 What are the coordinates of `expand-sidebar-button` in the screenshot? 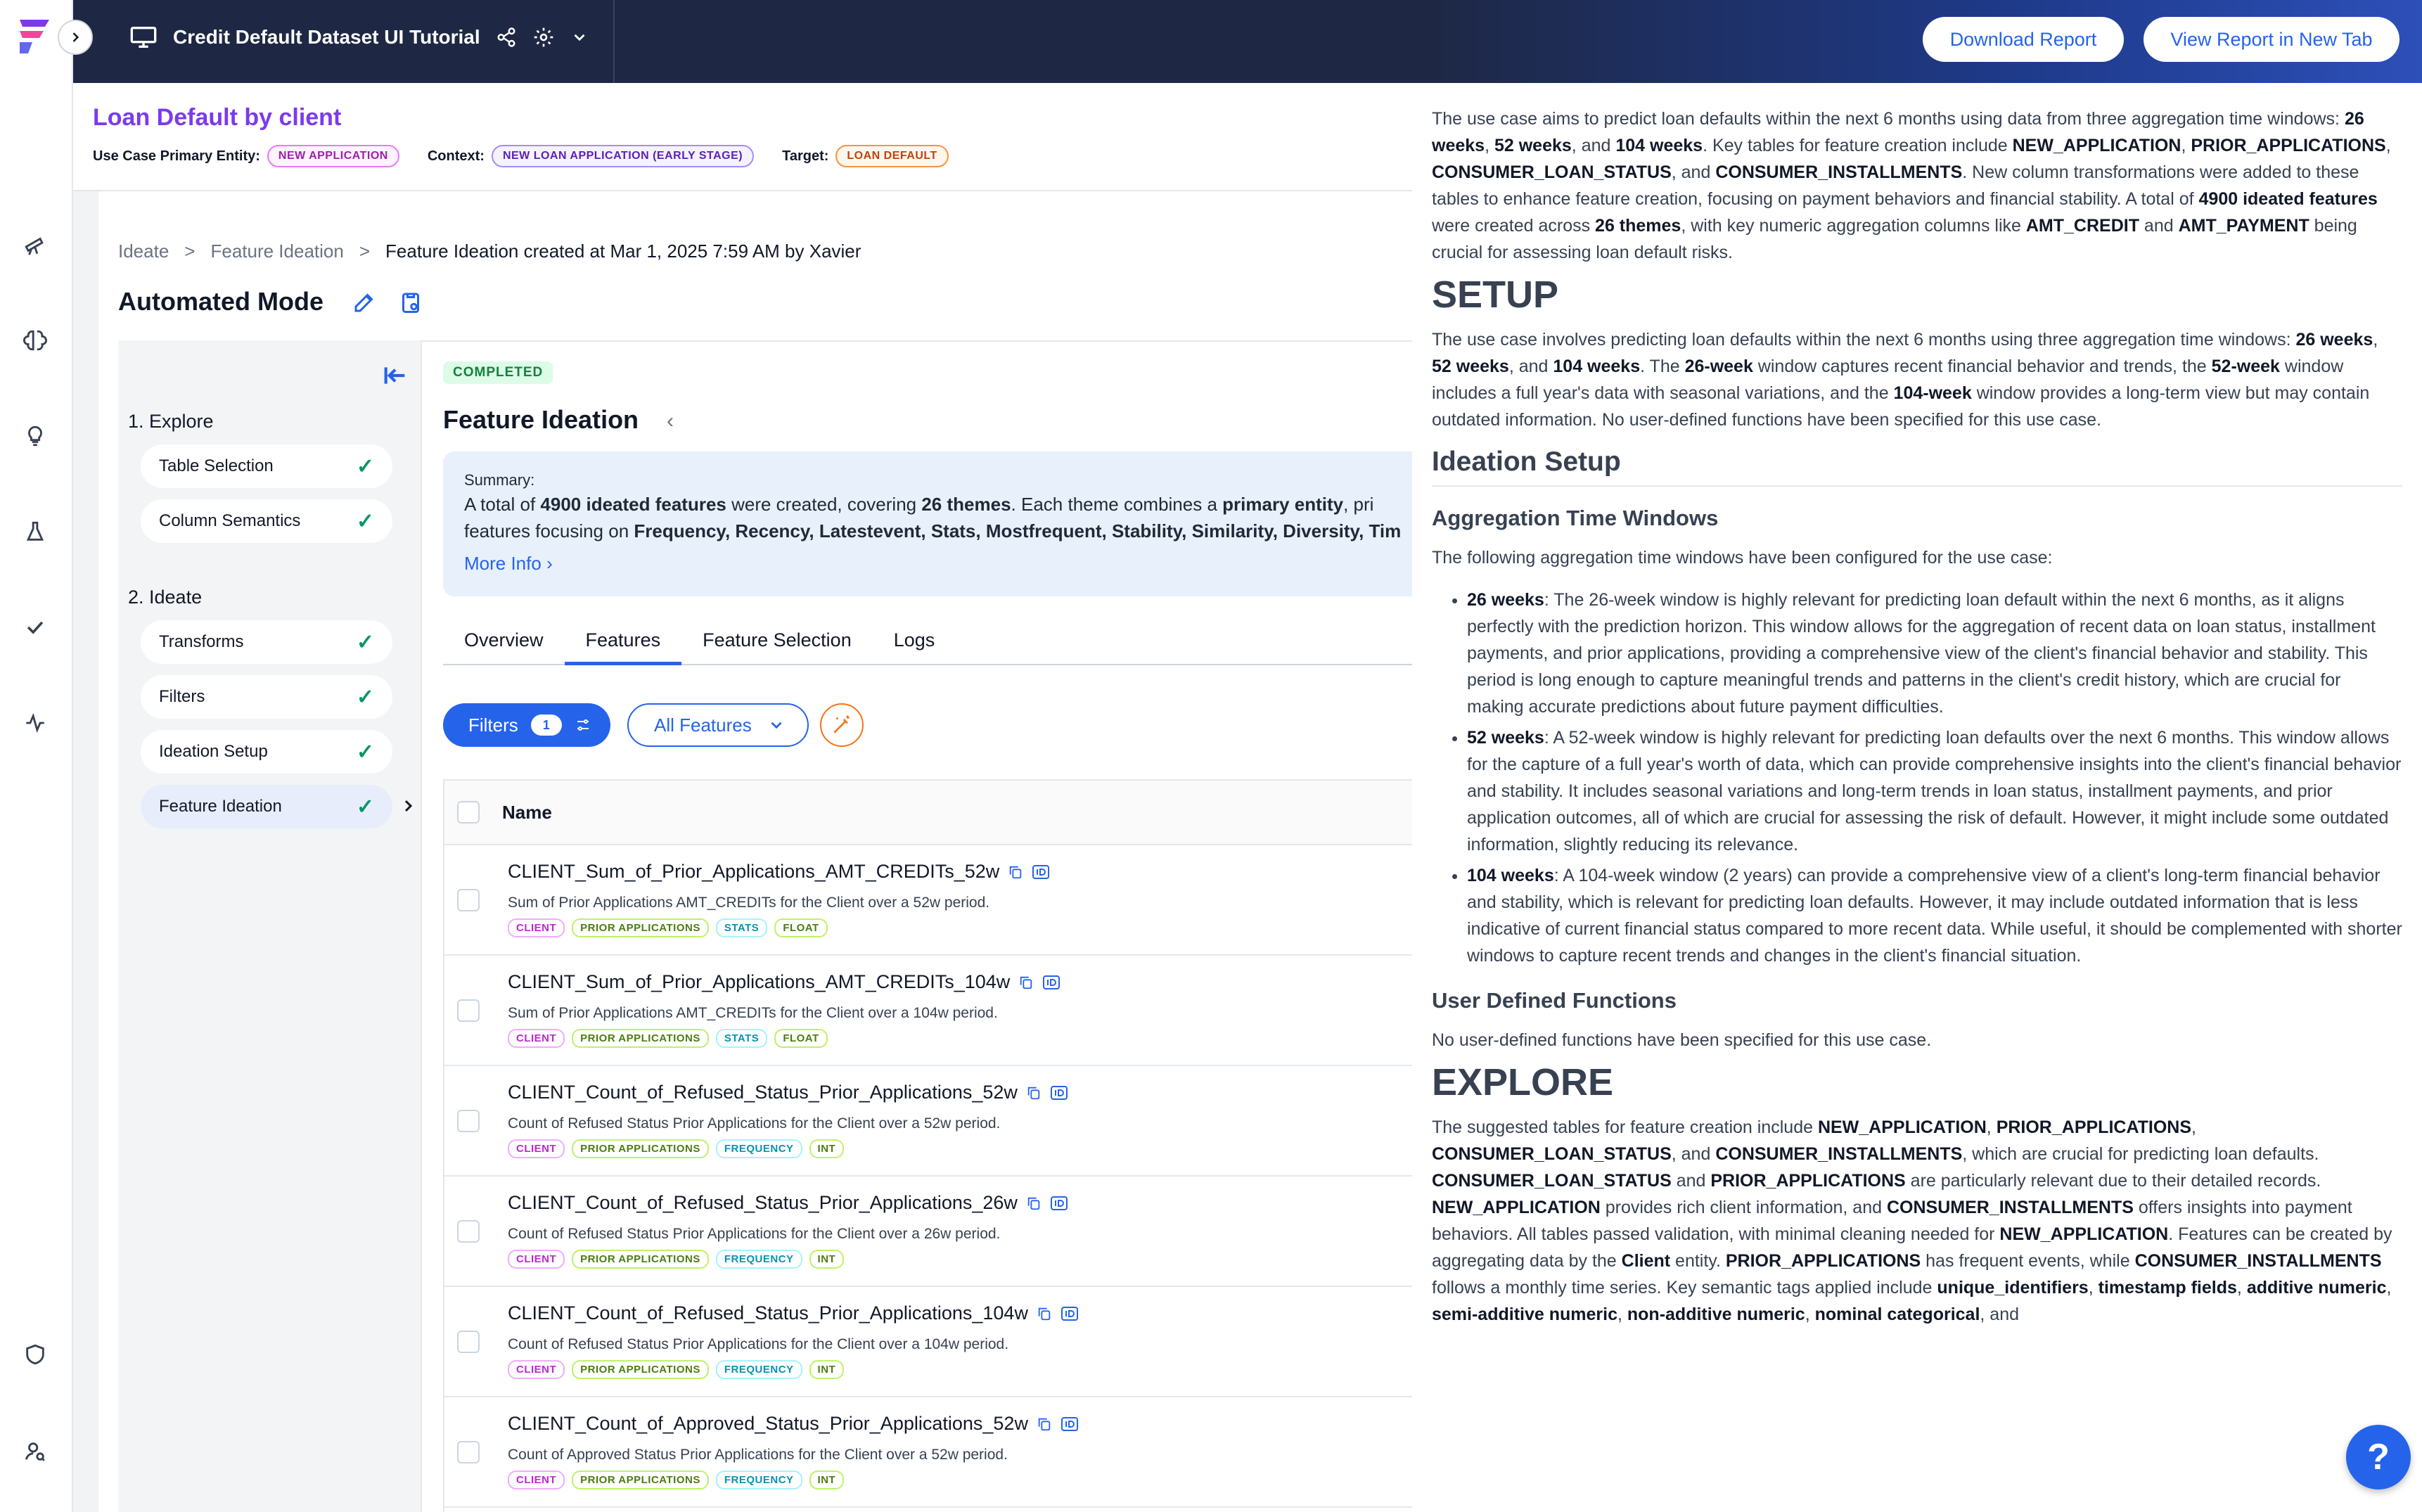 It's located at (75, 37).